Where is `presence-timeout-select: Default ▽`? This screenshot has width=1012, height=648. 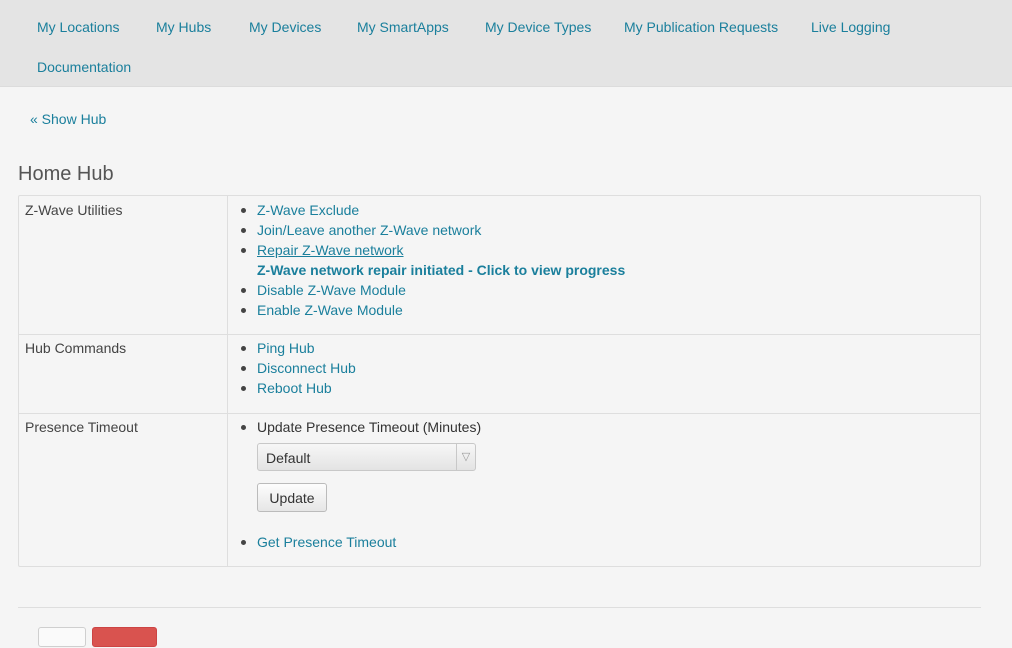
presence-timeout-select: Default ▽ is located at coordinates (366, 457).